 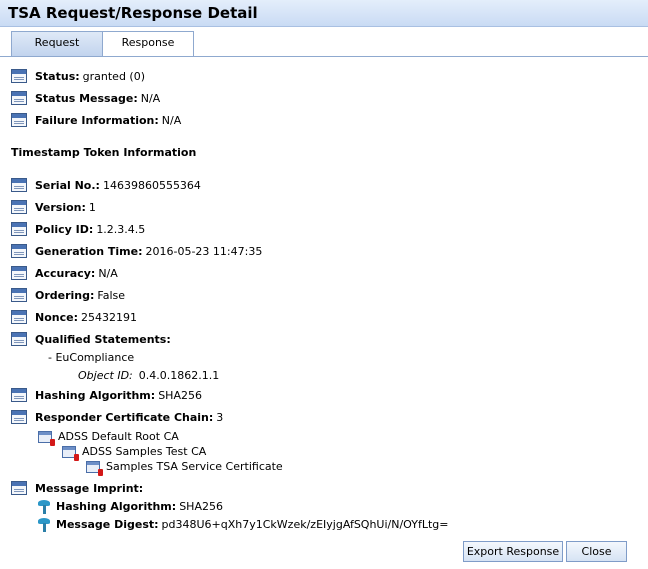 I want to click on hashing-algorithm-value: SHA256, so click(x=180, y=395).